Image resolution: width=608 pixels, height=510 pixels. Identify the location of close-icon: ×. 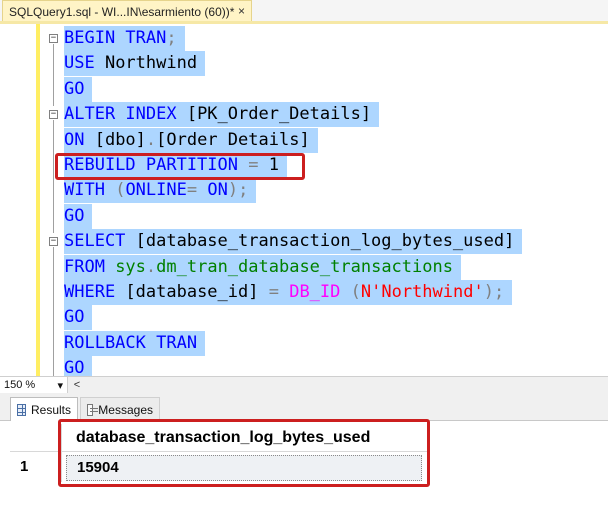
(241, 11).